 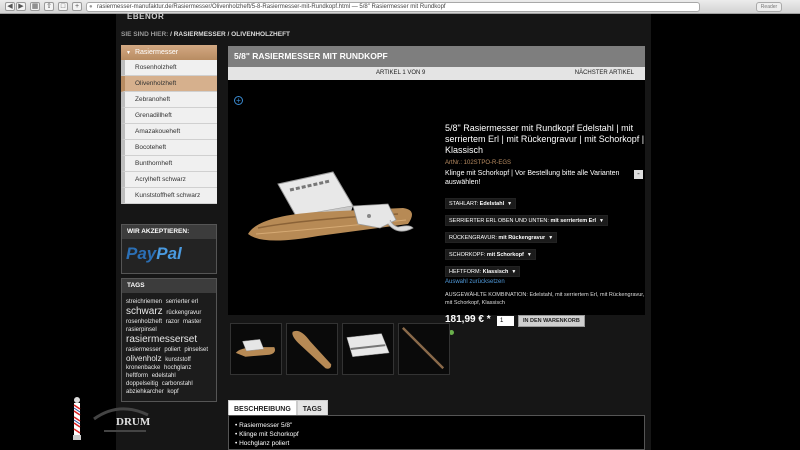 I want to click on option-value: mit Schorkopf, so click(x=505, y=255).